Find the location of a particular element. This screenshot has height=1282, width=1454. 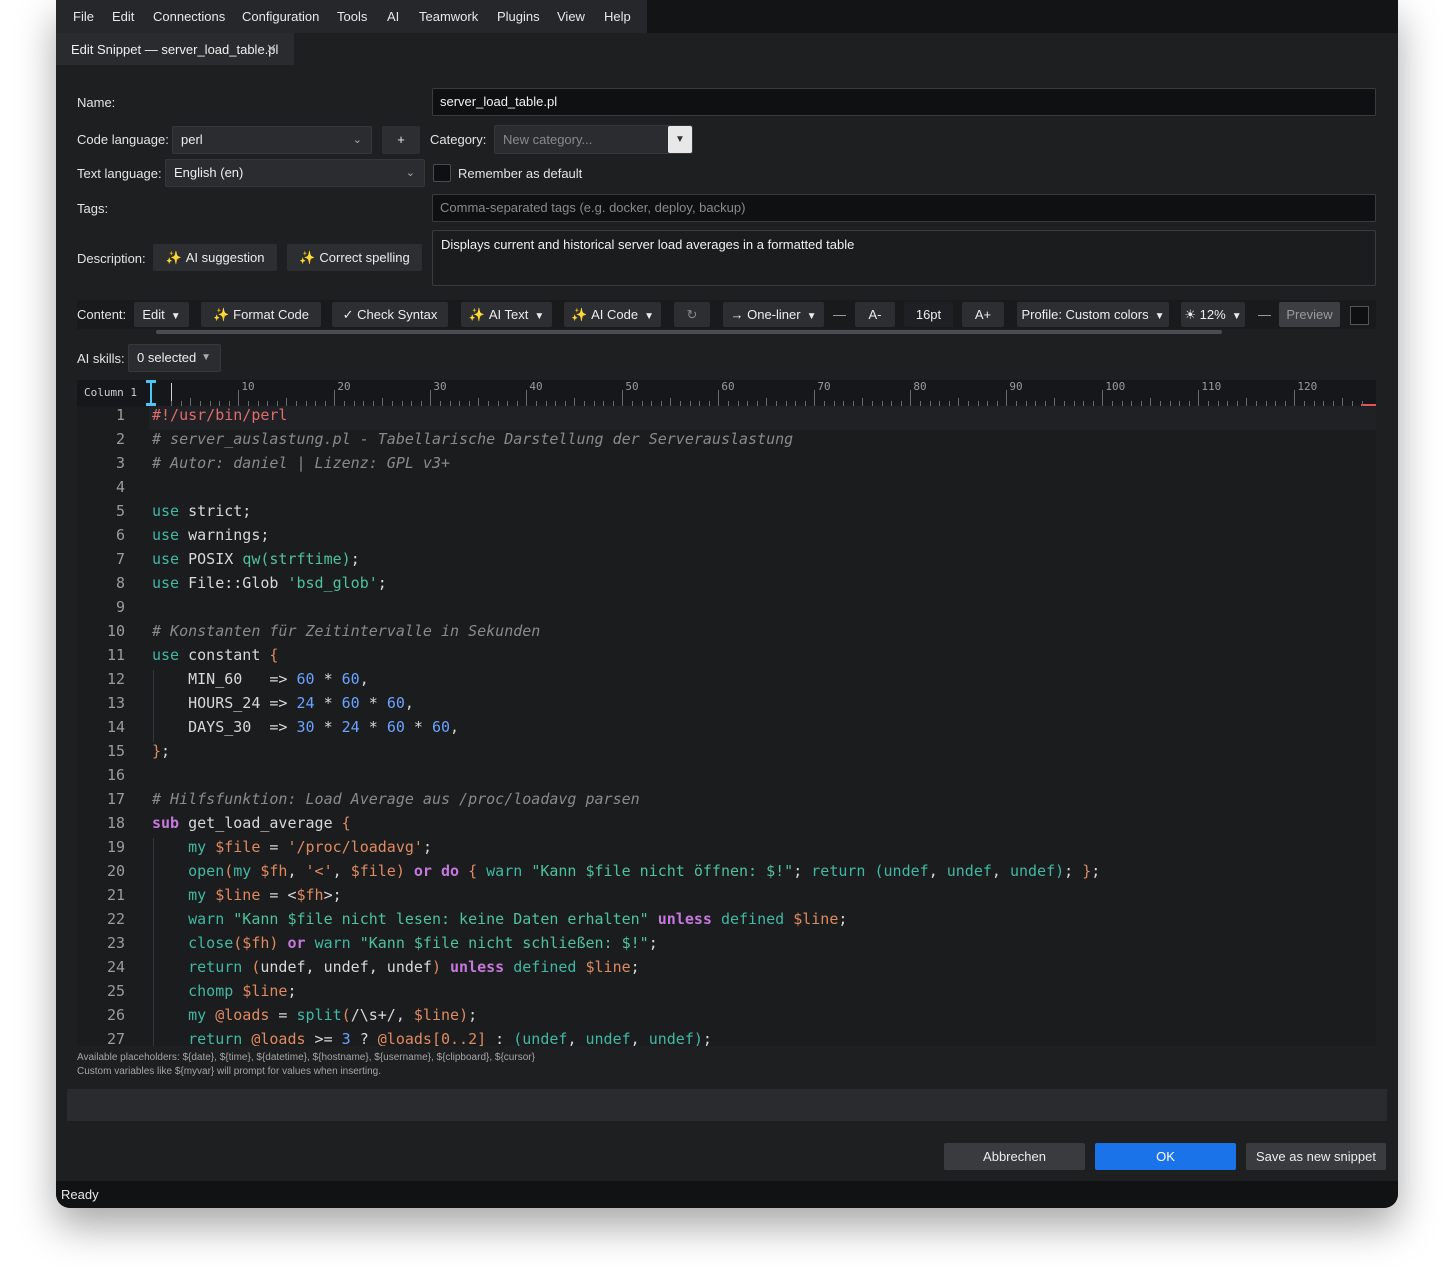

line-number: 10 is located at coordinates (115, 631).